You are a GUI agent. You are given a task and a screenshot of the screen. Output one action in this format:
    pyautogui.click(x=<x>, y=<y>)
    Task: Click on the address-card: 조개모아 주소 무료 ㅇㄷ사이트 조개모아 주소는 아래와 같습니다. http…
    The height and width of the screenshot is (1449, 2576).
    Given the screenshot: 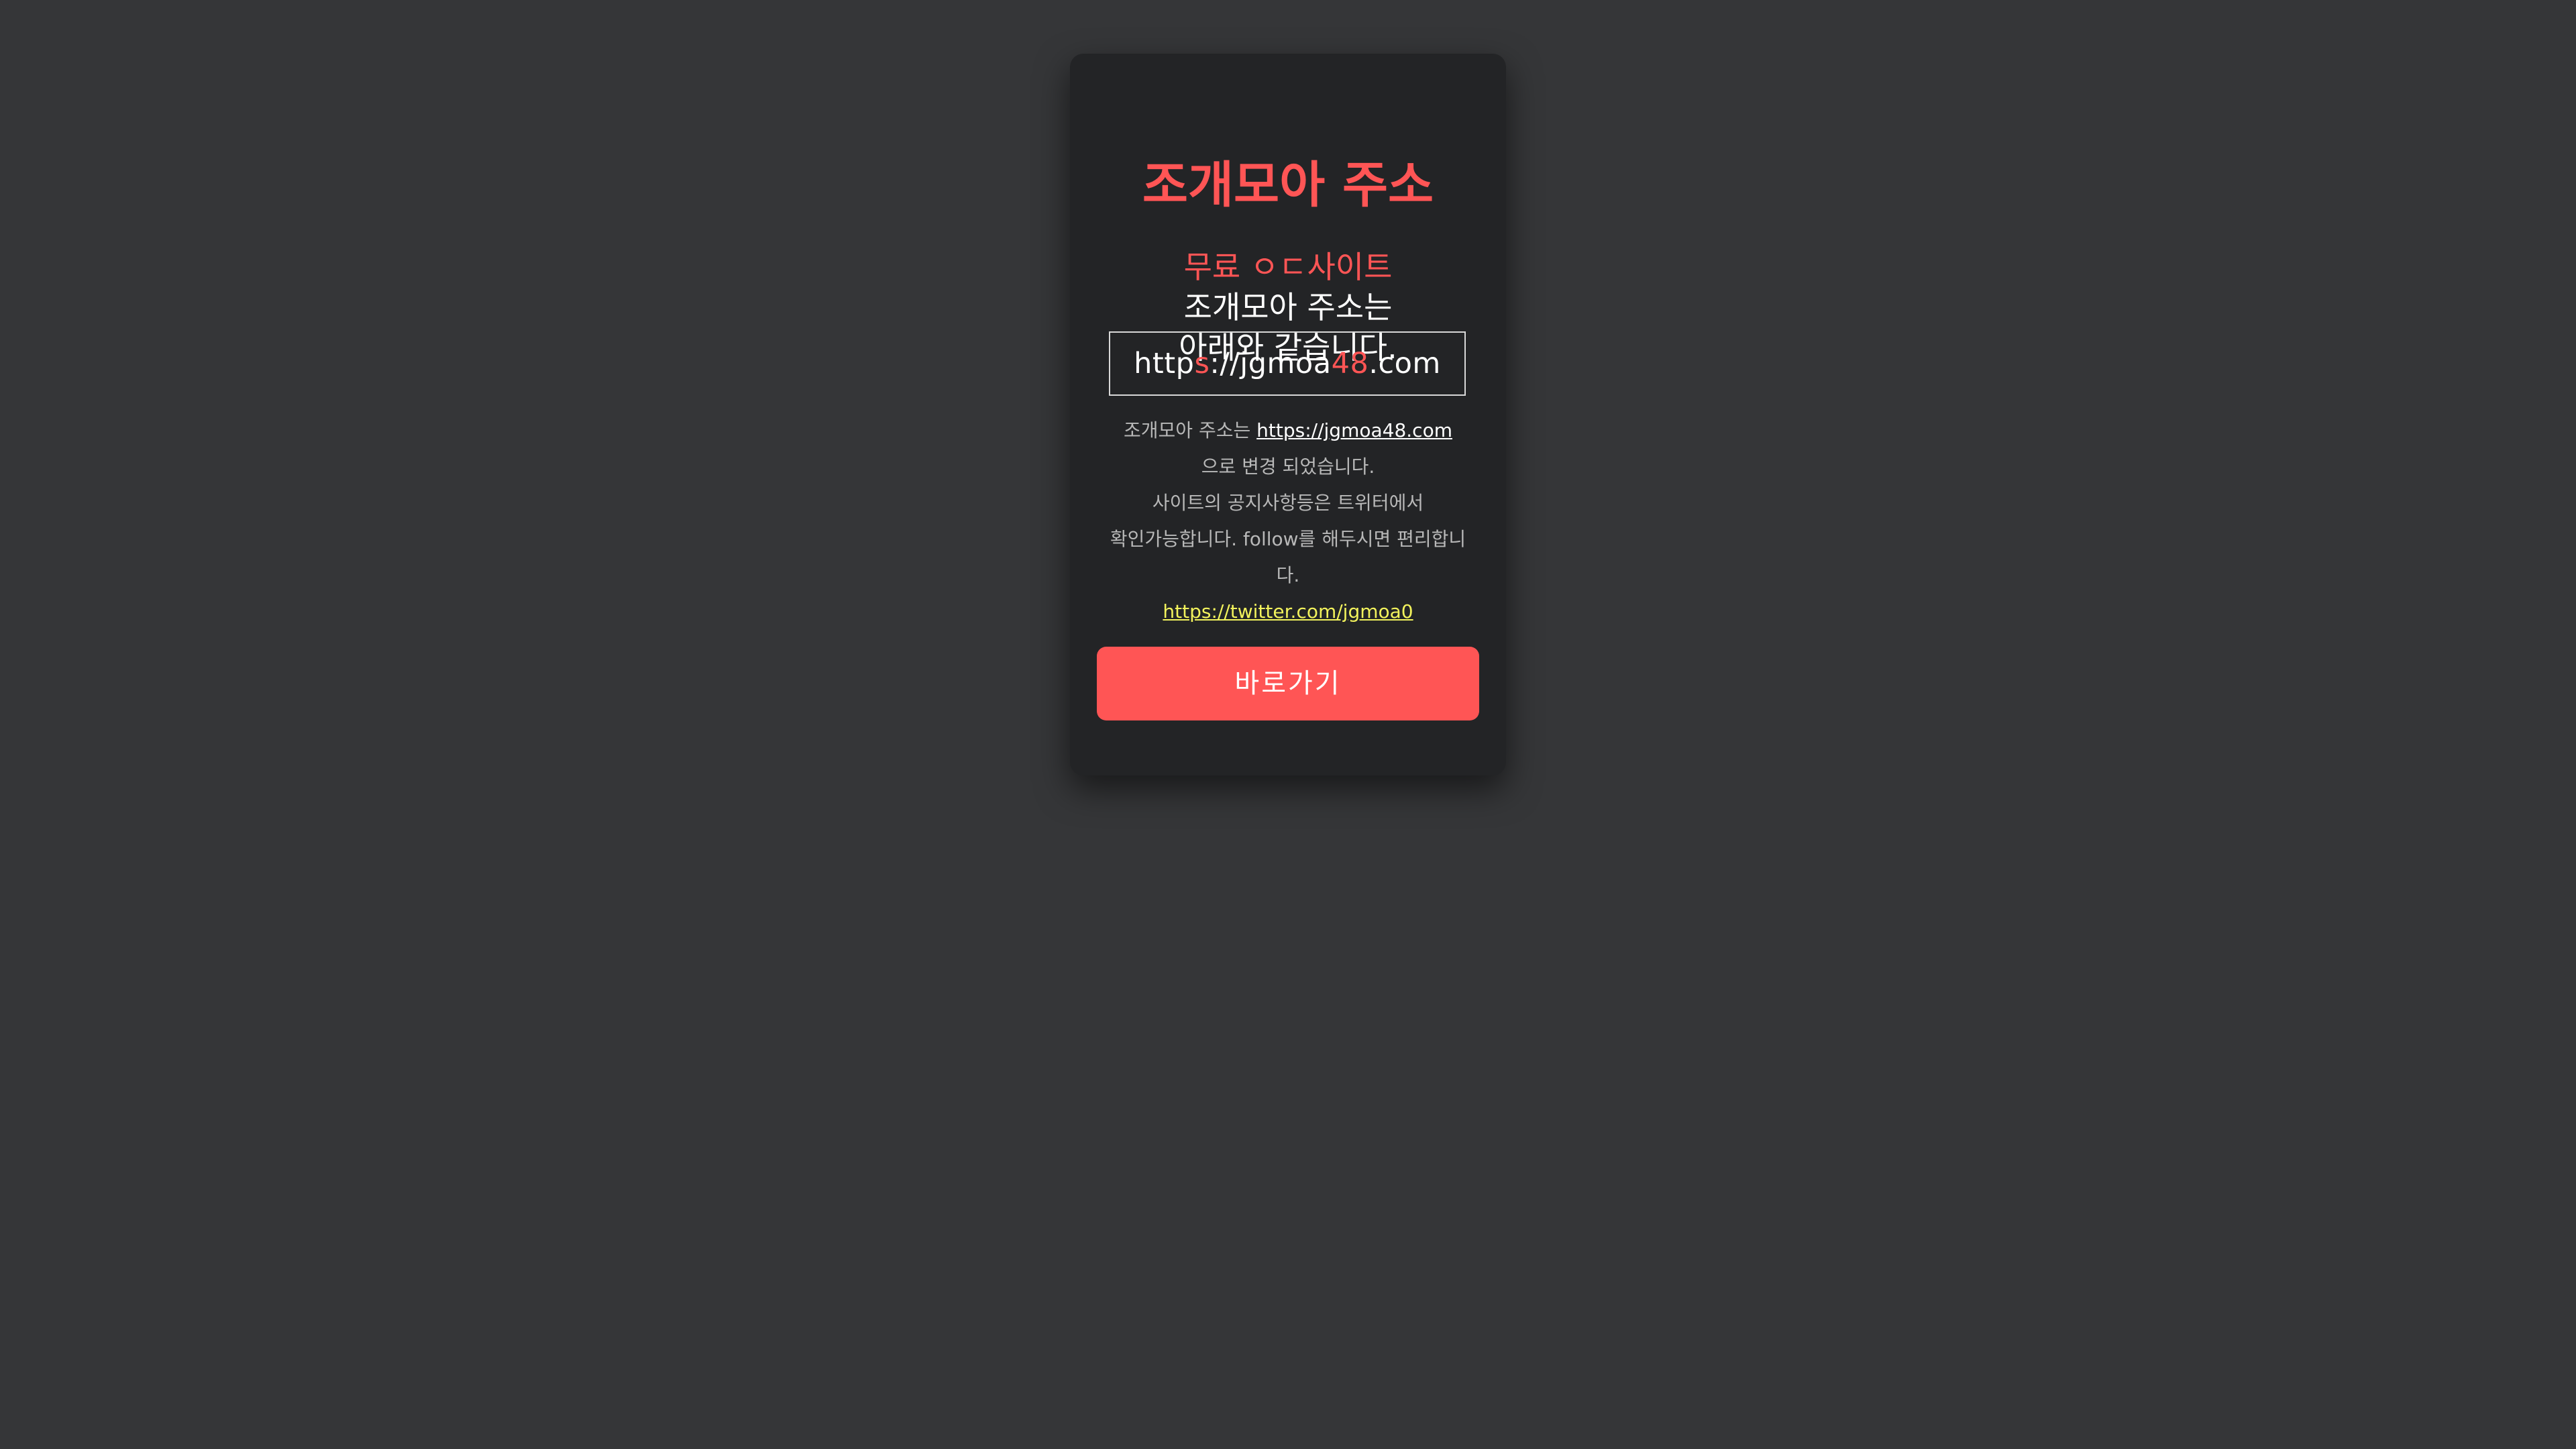 What is the action you would take?
    pyautogui.click(x=1288, y=414)
    